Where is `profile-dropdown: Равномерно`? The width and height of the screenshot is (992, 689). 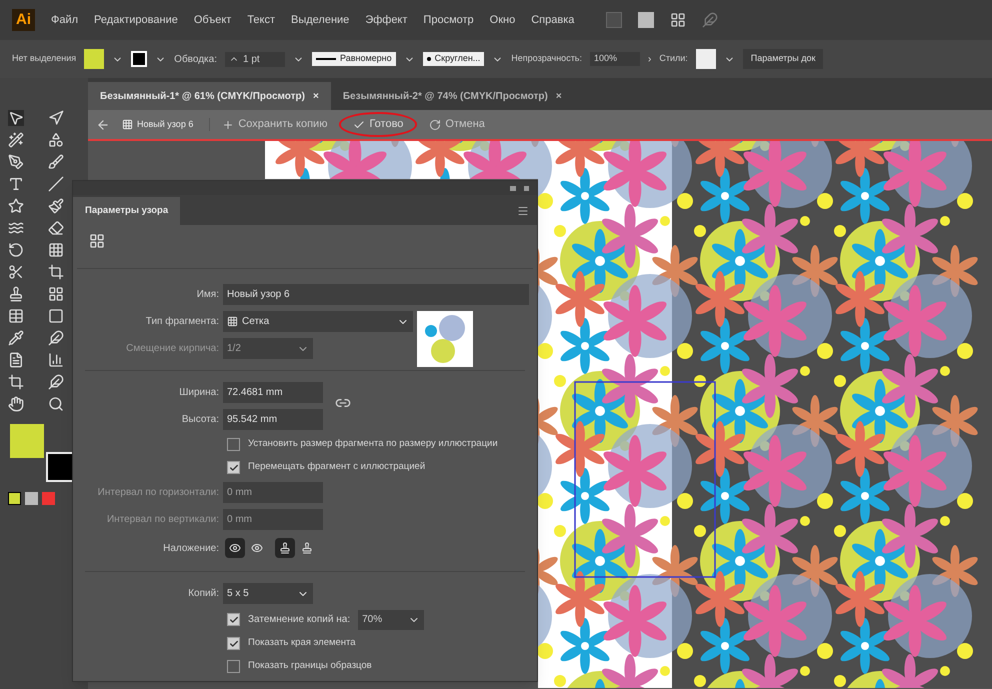
profile-dropdown: Равномерно is located at coordinates (354, 59).